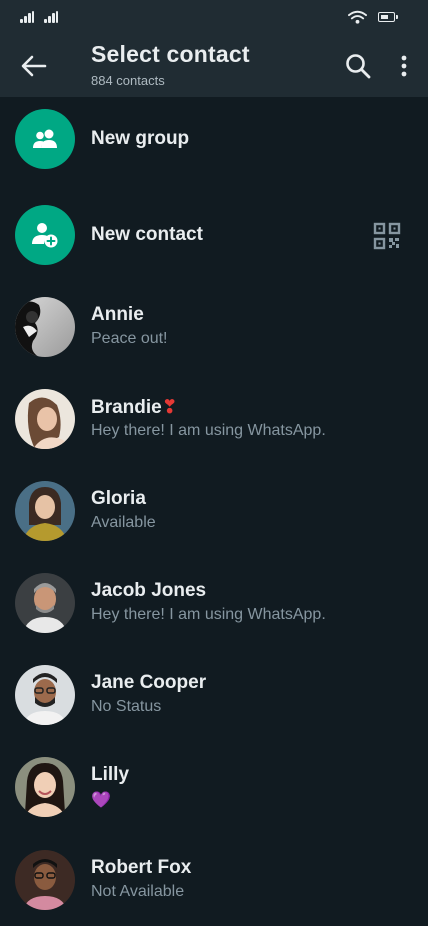  What do you see at coordinates (45, 235) in the screenshot?
I see `add-contact-icon` at bounding box center [45, 235].